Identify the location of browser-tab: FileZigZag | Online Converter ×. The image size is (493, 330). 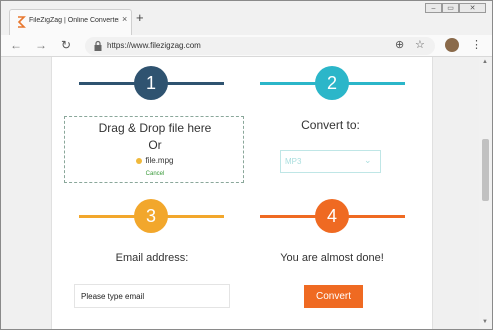
(70, 22).